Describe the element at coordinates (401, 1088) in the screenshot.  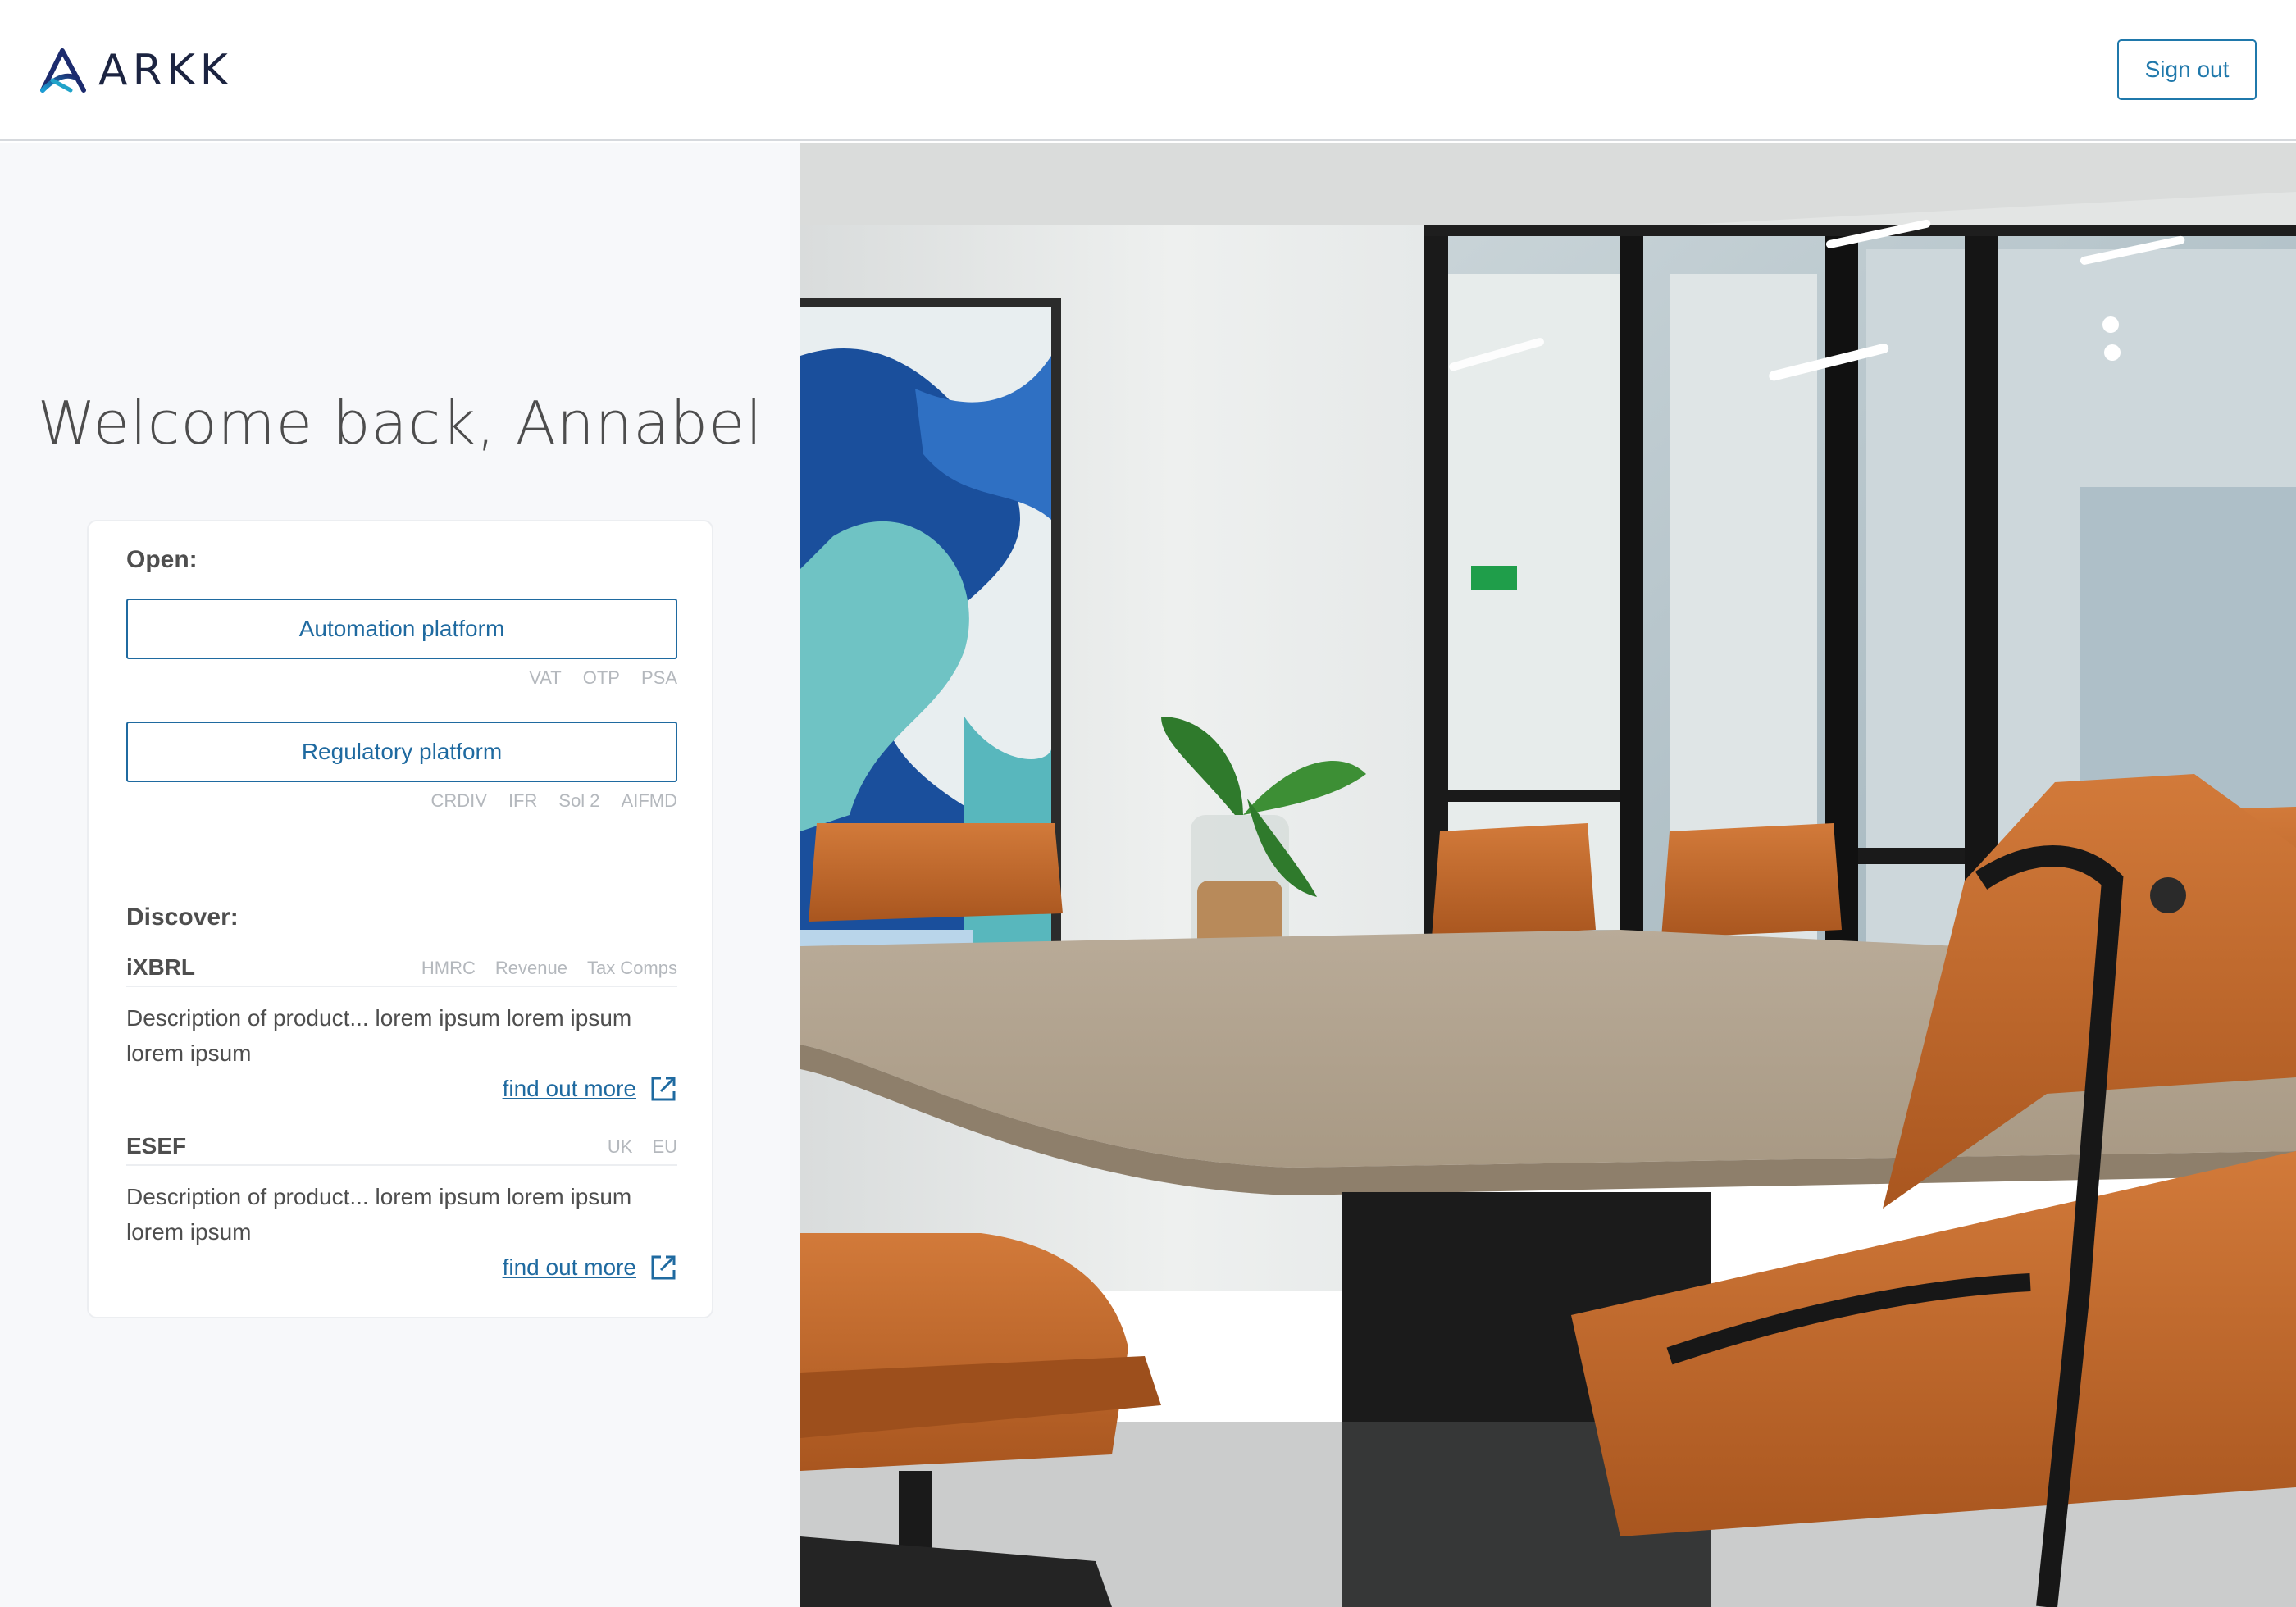
I see `find-out-more-ixbrl: find out more` at that location.